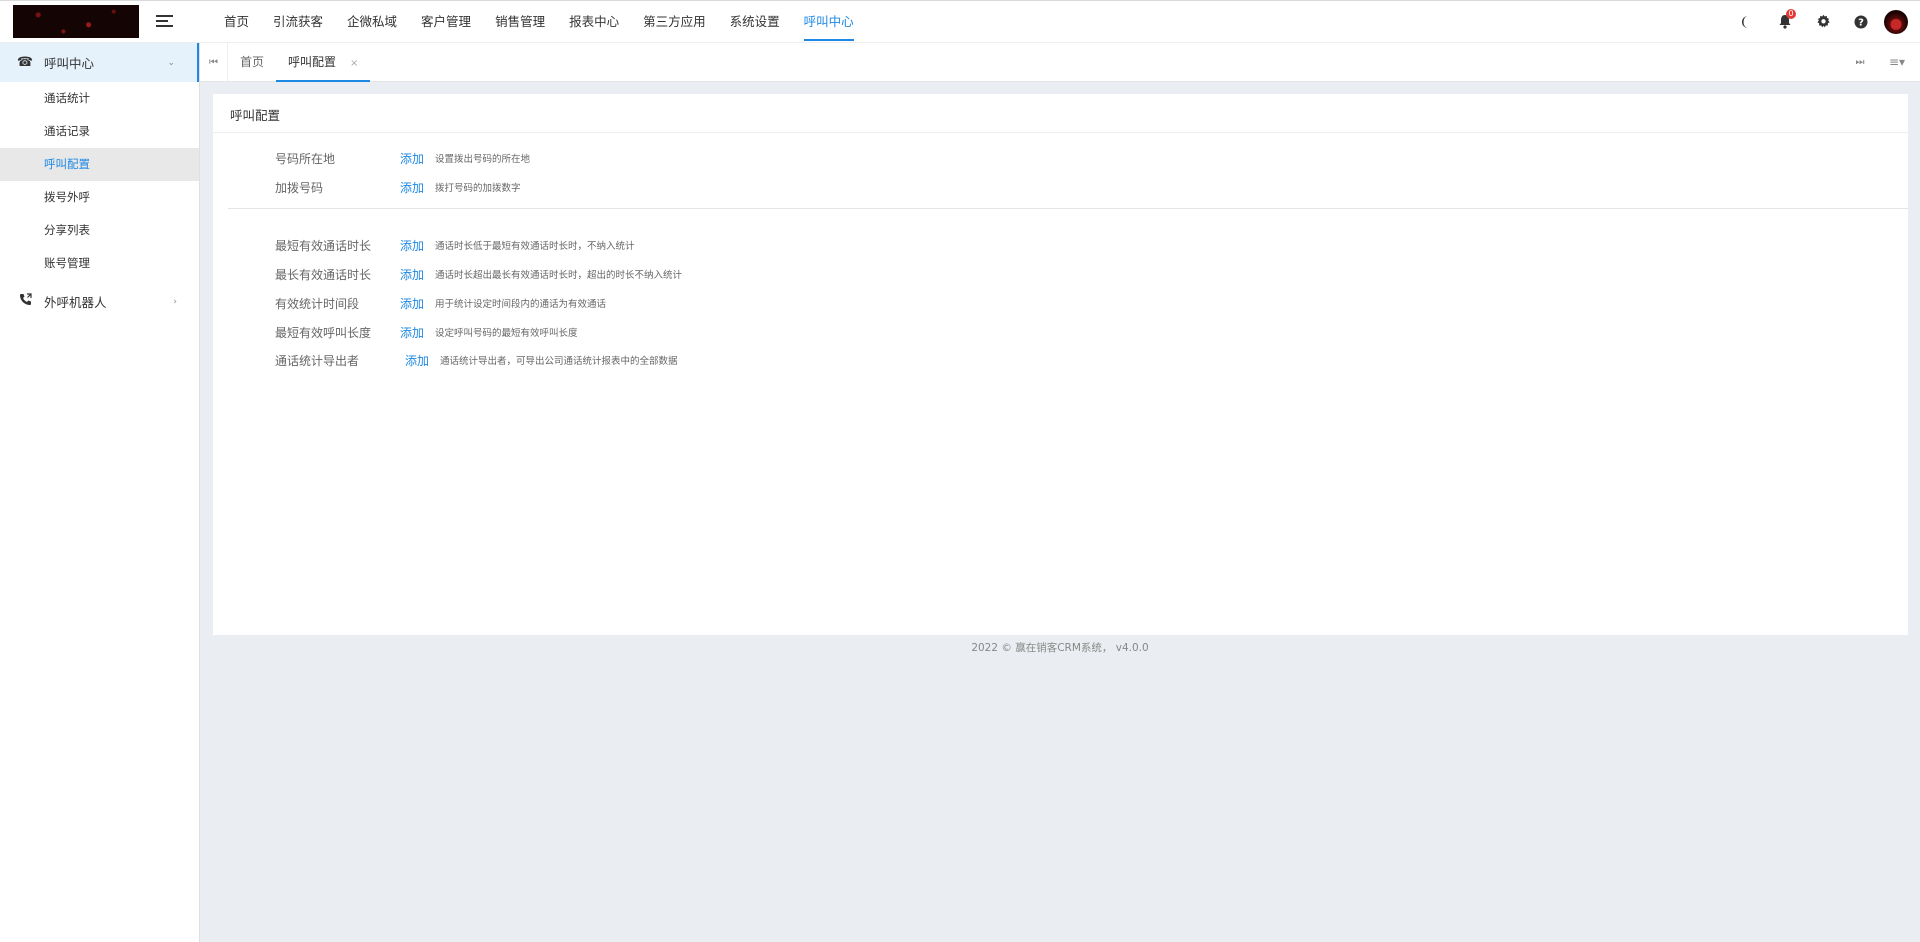 Image resolution: width=1920 pixels, height=942 pixels. I want to click on top-nav-customers: 客户管理, so click(446, 21).